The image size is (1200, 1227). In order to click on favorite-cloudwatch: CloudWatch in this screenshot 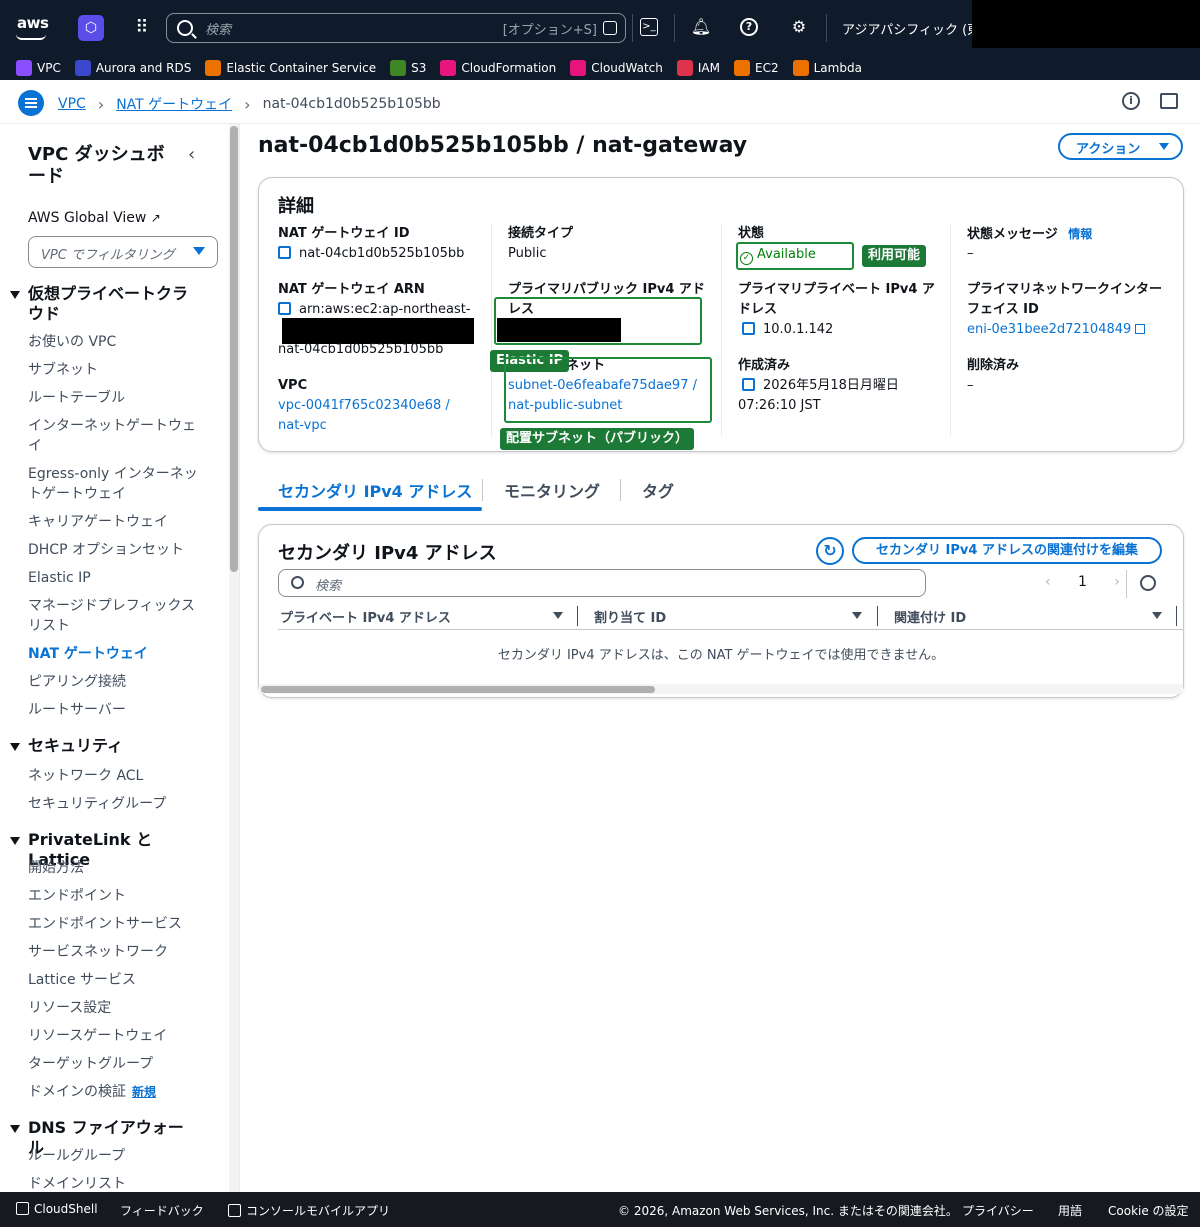, I will do `click(616, 68)`.